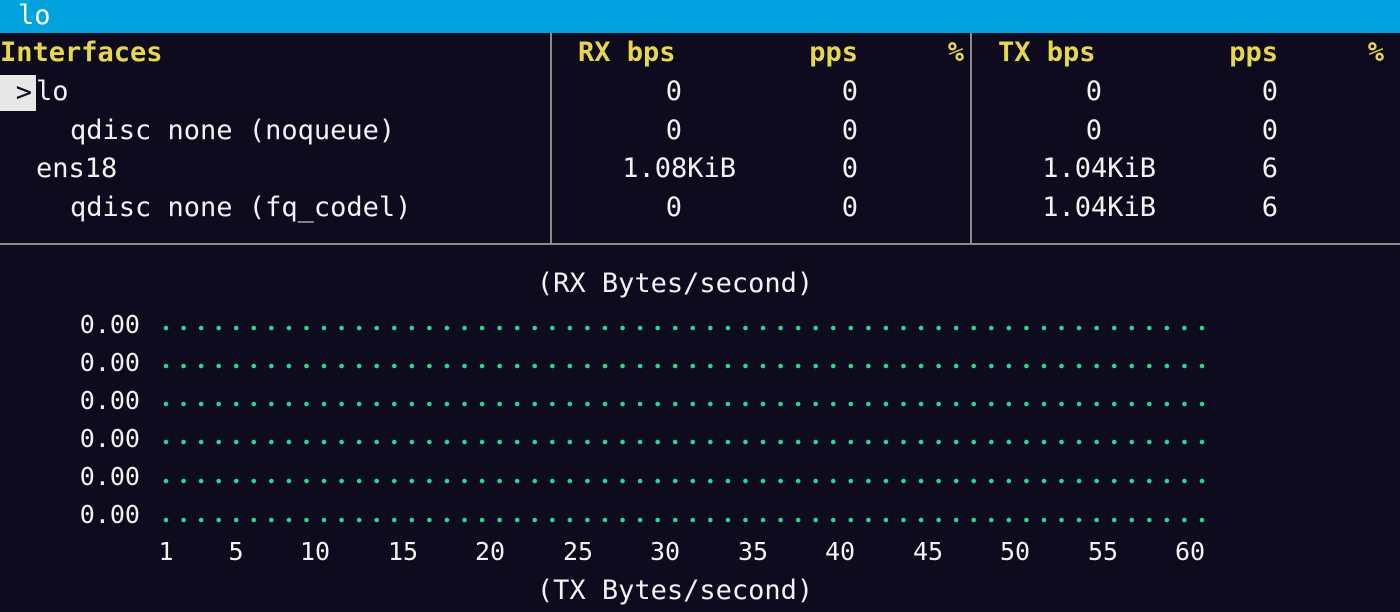 The width and height of the screenshot is (1400, 612). I want to click on x-axis-tick: 1, so click(166, 551).